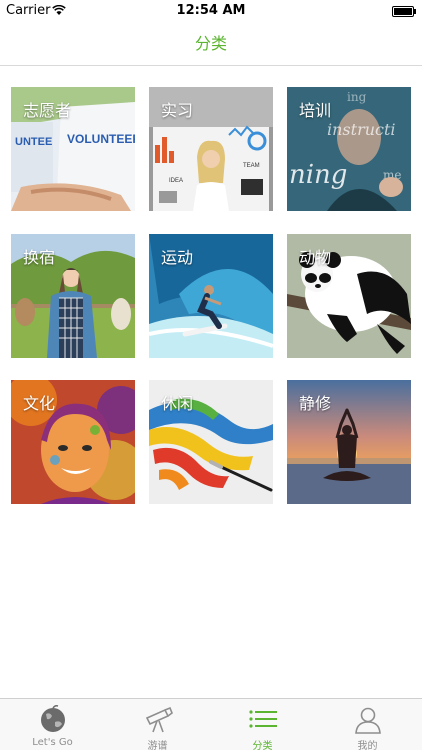 Image resolution: width=422 pixels, height=752 pixels. I want to click on tab-label: Let's Go, so click(52, 742).